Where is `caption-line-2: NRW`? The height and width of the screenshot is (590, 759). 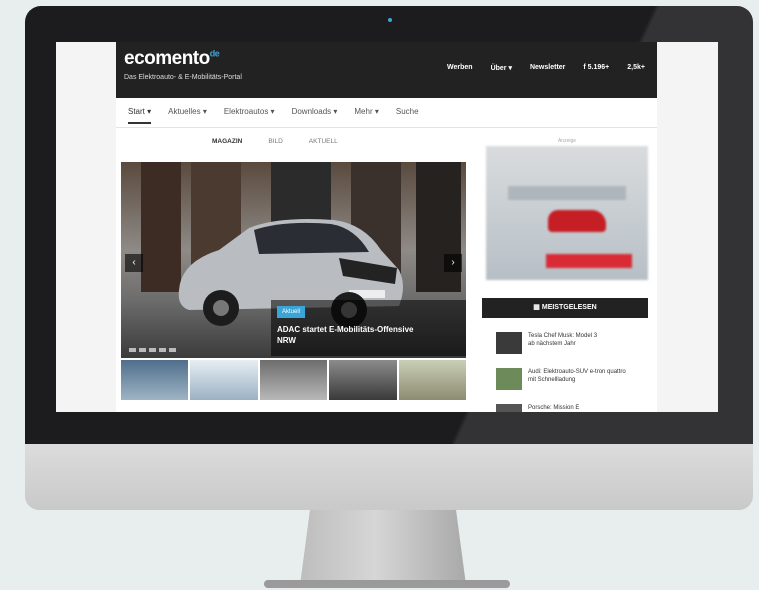
caption-line-2: NRW is located at coordinates (286, 340).